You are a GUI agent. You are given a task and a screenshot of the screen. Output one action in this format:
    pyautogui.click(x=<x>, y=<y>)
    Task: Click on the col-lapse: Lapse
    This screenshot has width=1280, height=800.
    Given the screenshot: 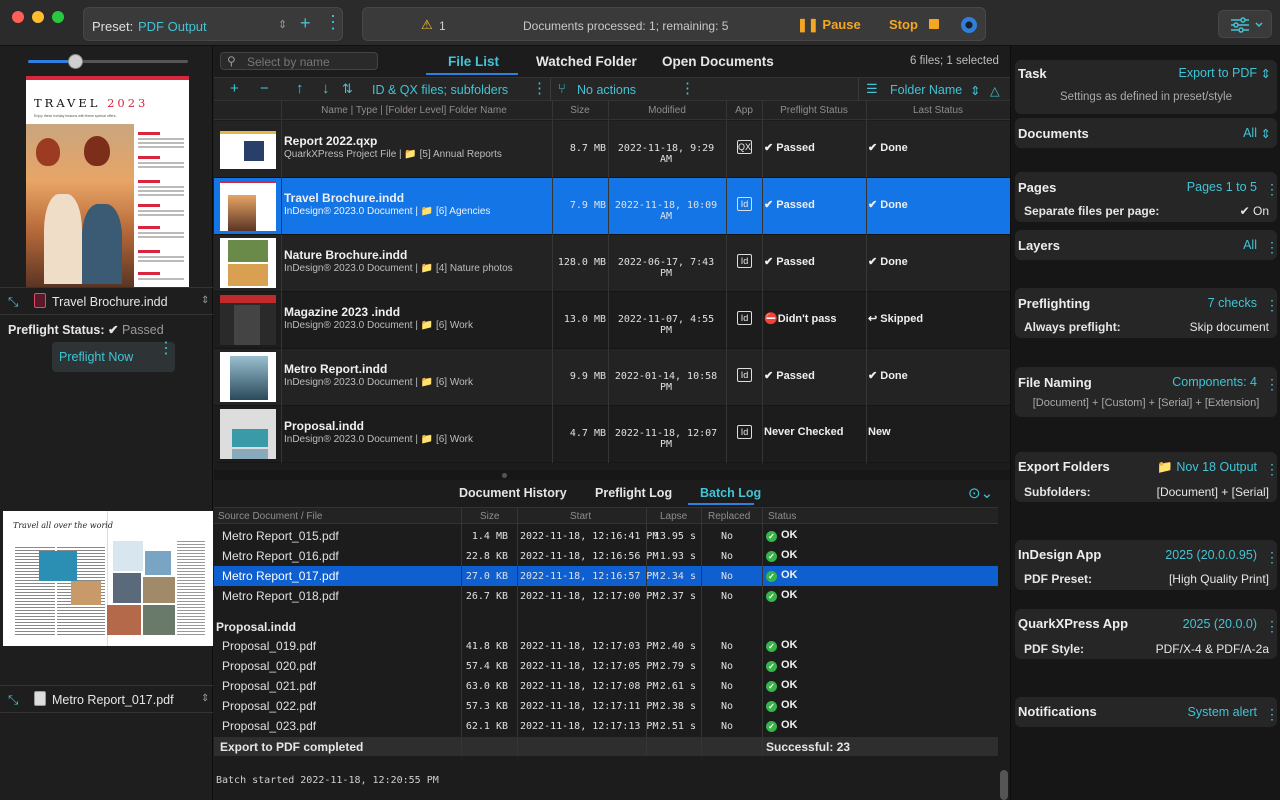 What is the action you would take?
    pyautogui.click(x=673, y=516)
    